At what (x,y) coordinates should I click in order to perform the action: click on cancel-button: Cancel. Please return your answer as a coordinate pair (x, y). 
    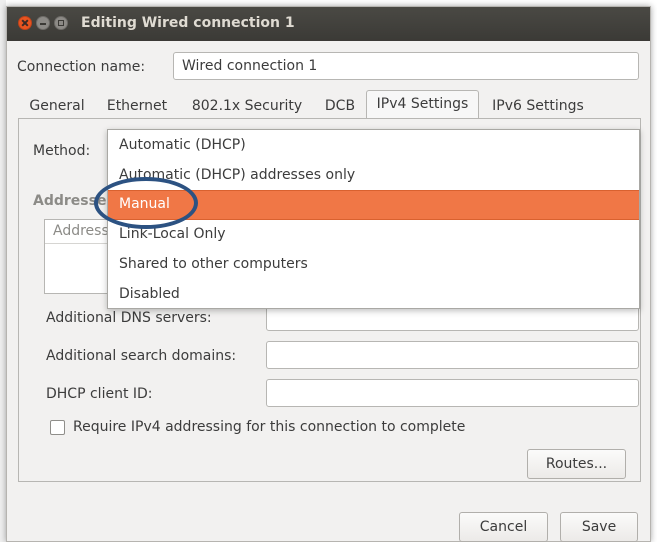
    Looking at the image, I should click on (503, 527).